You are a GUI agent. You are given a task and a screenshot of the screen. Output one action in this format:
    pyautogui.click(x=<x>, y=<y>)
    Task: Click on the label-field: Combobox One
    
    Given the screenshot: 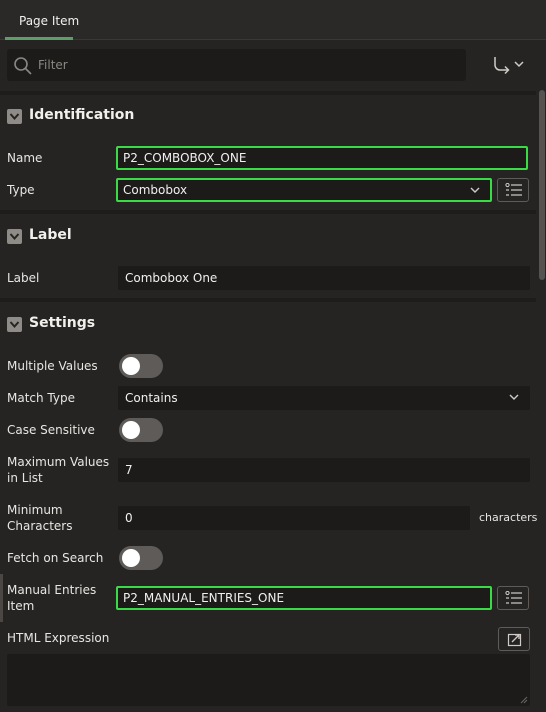 What is the action you would take?
    pyautogui.click(x=324, y=278)
    